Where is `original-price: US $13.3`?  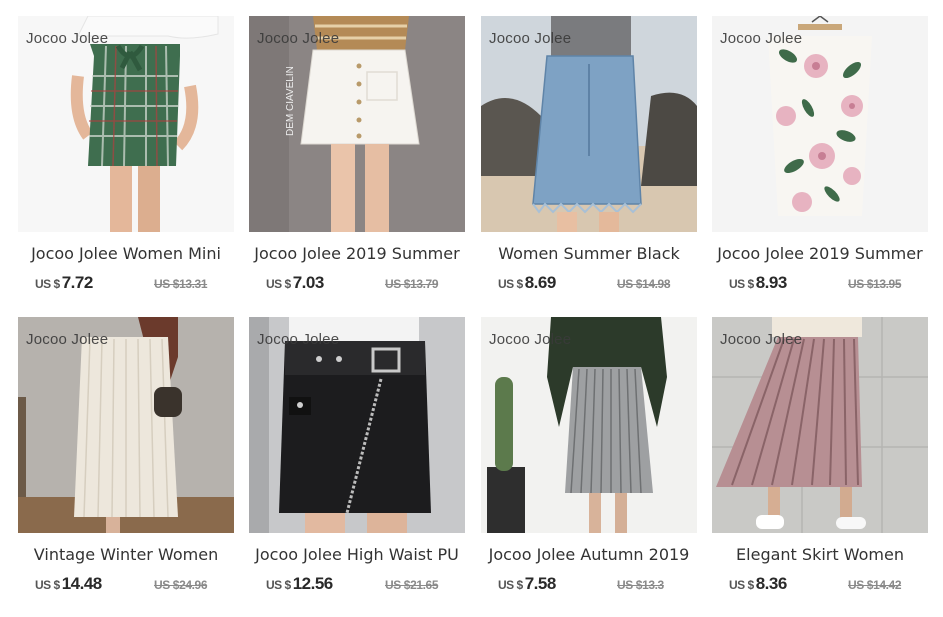
original-price: US $13.3 is located at coordinates (640, 585).